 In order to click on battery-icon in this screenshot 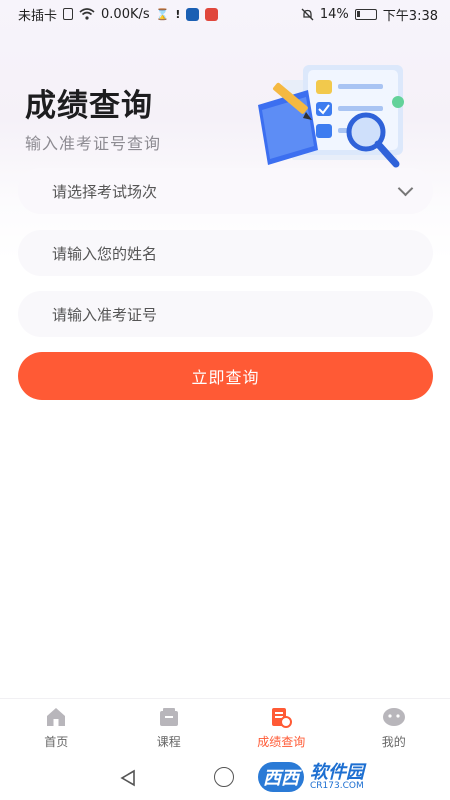, I will do `click(365, 14)`.